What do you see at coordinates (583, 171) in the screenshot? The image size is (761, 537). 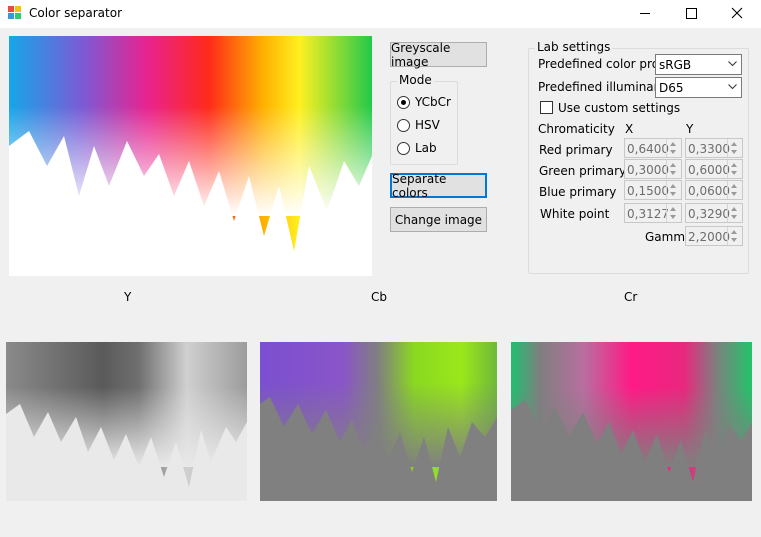 I see `green-primary-label: Green primary` at bounding box center [583, 171].